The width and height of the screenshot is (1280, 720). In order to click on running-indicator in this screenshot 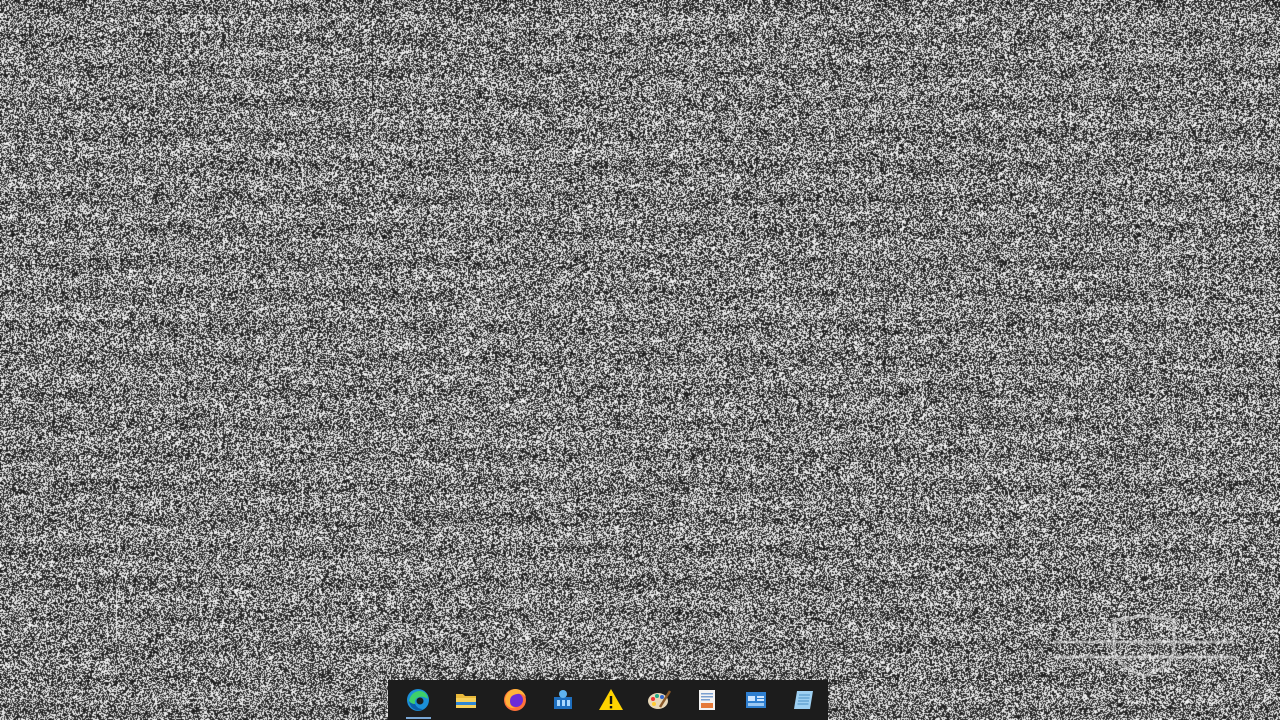, I will do `click(418, 718)`.